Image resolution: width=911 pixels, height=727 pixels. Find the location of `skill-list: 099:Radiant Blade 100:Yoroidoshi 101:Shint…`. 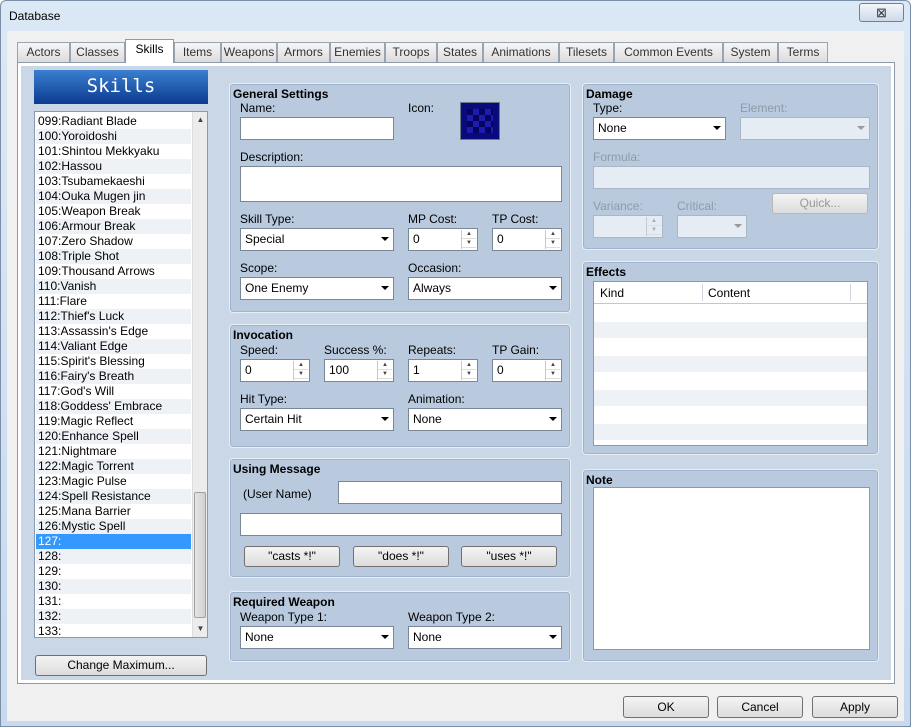

skill-list: 099:Radiant Blade 100:Yoroidoshi 101:Shint… is located at coordinates (121, 374).